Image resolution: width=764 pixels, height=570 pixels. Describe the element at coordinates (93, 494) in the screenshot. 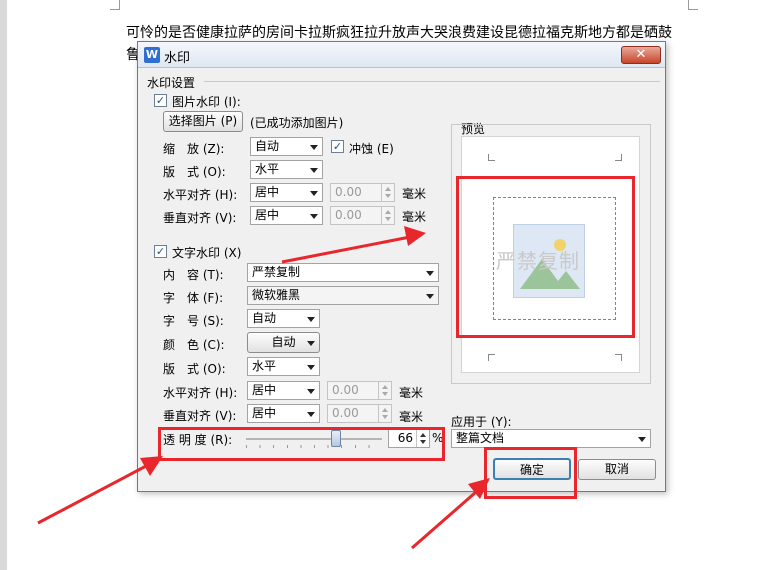

I see `arrow-to-transparency` at that location.